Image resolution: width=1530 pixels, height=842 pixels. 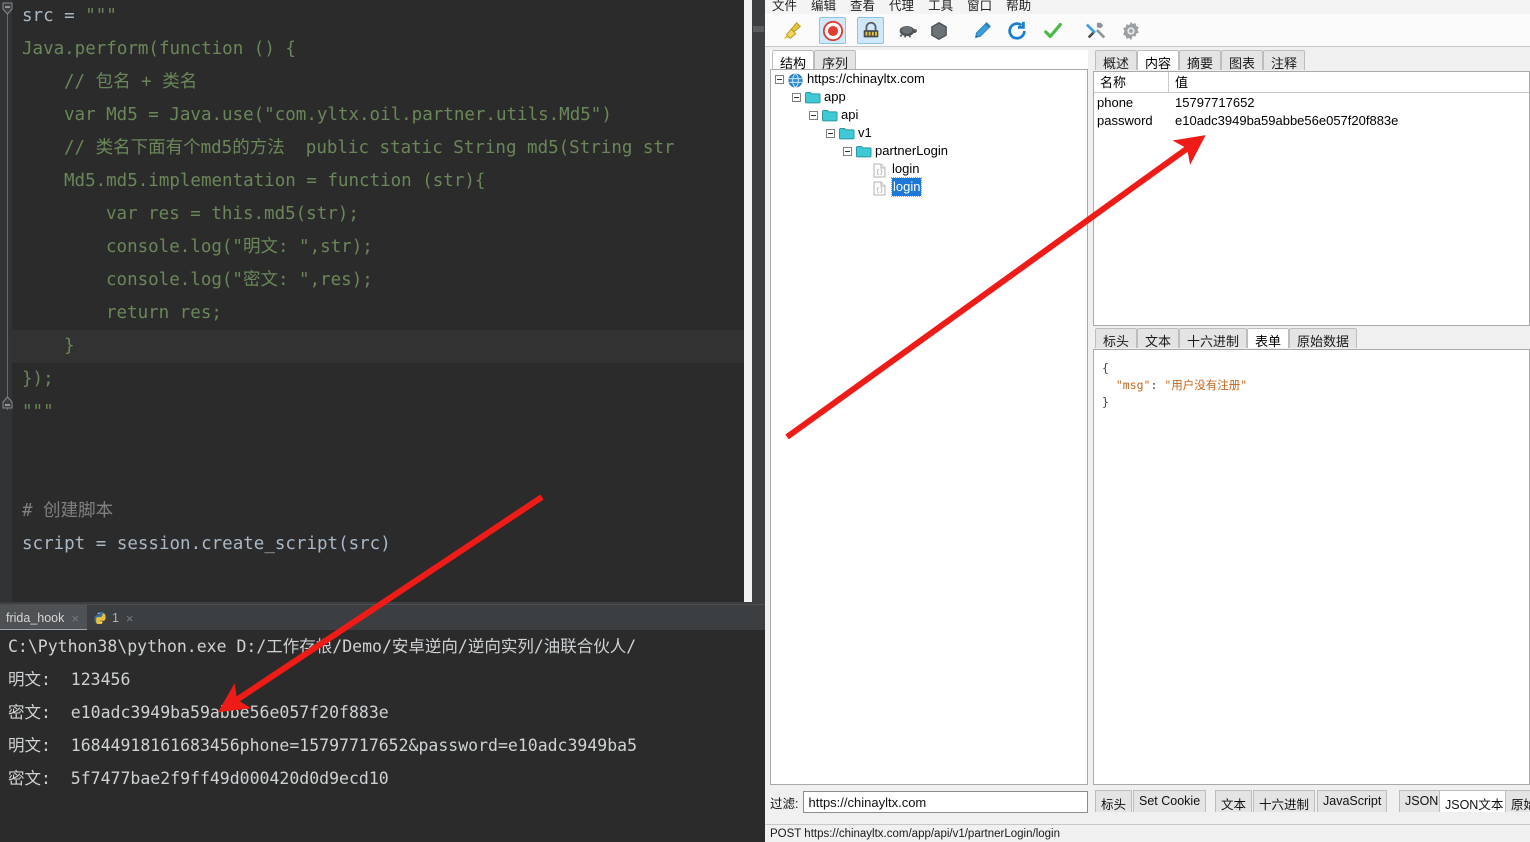 What do you see at coordinates (1284, 801) in the screenshot?
I see `response-tab-3: 十六进制` at bounding box center [1284, 801].